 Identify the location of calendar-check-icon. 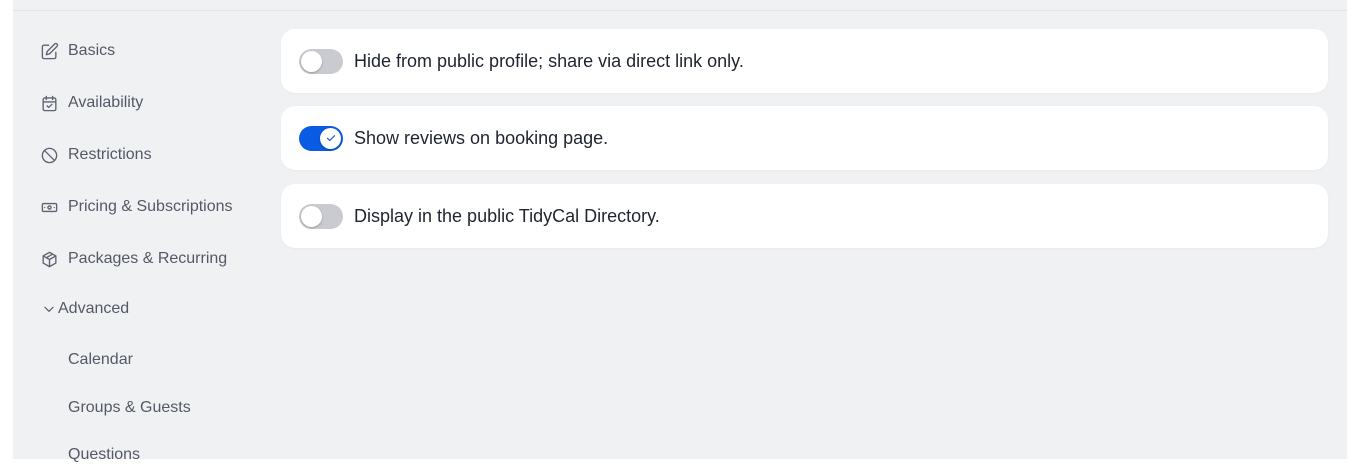
(49, 103).